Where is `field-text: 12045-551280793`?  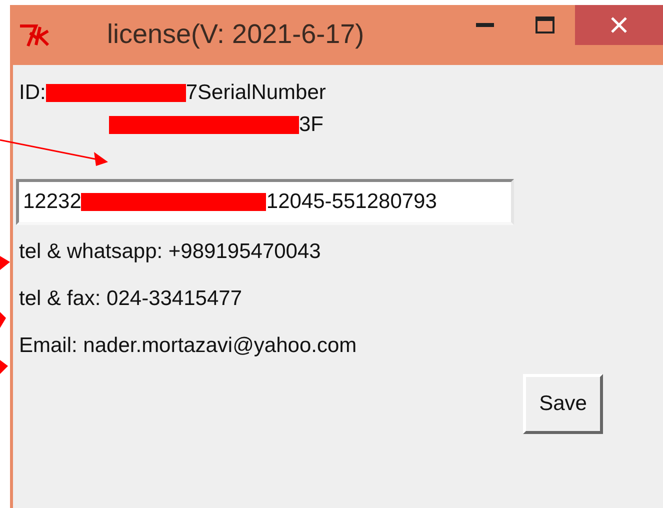 field-text: 12045-551280793 is located at coordinates (351, 202).